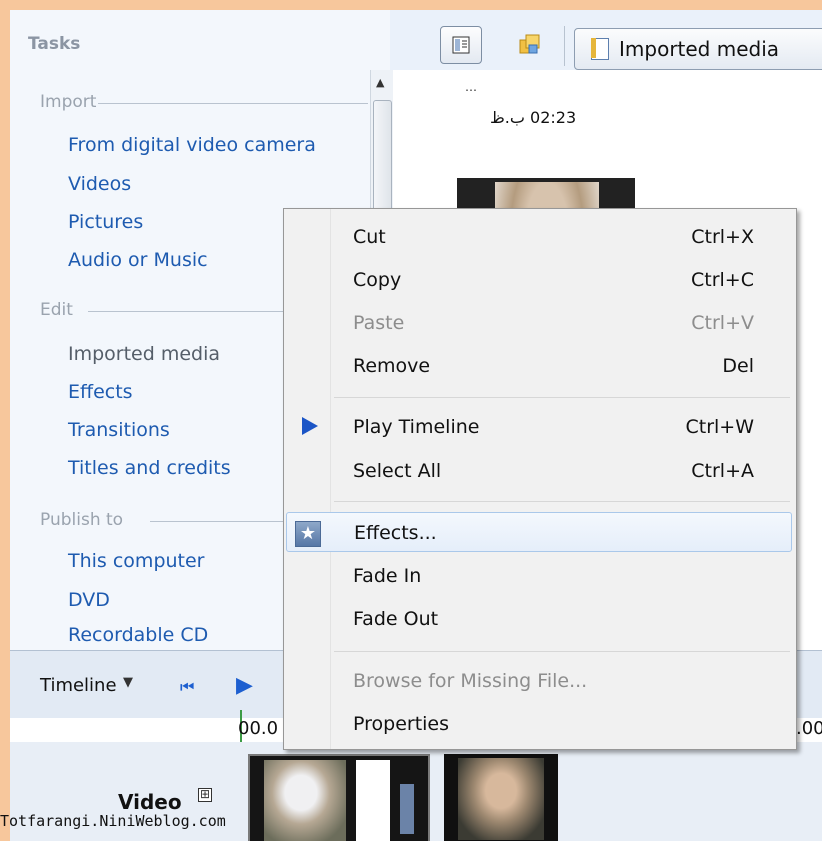 The width and height of the screenshot is (822, 841). Describe the element at coordinates (539, 237) in the screenshot. I see `menu-item-cut: Cut Ctrl+X` at that location.